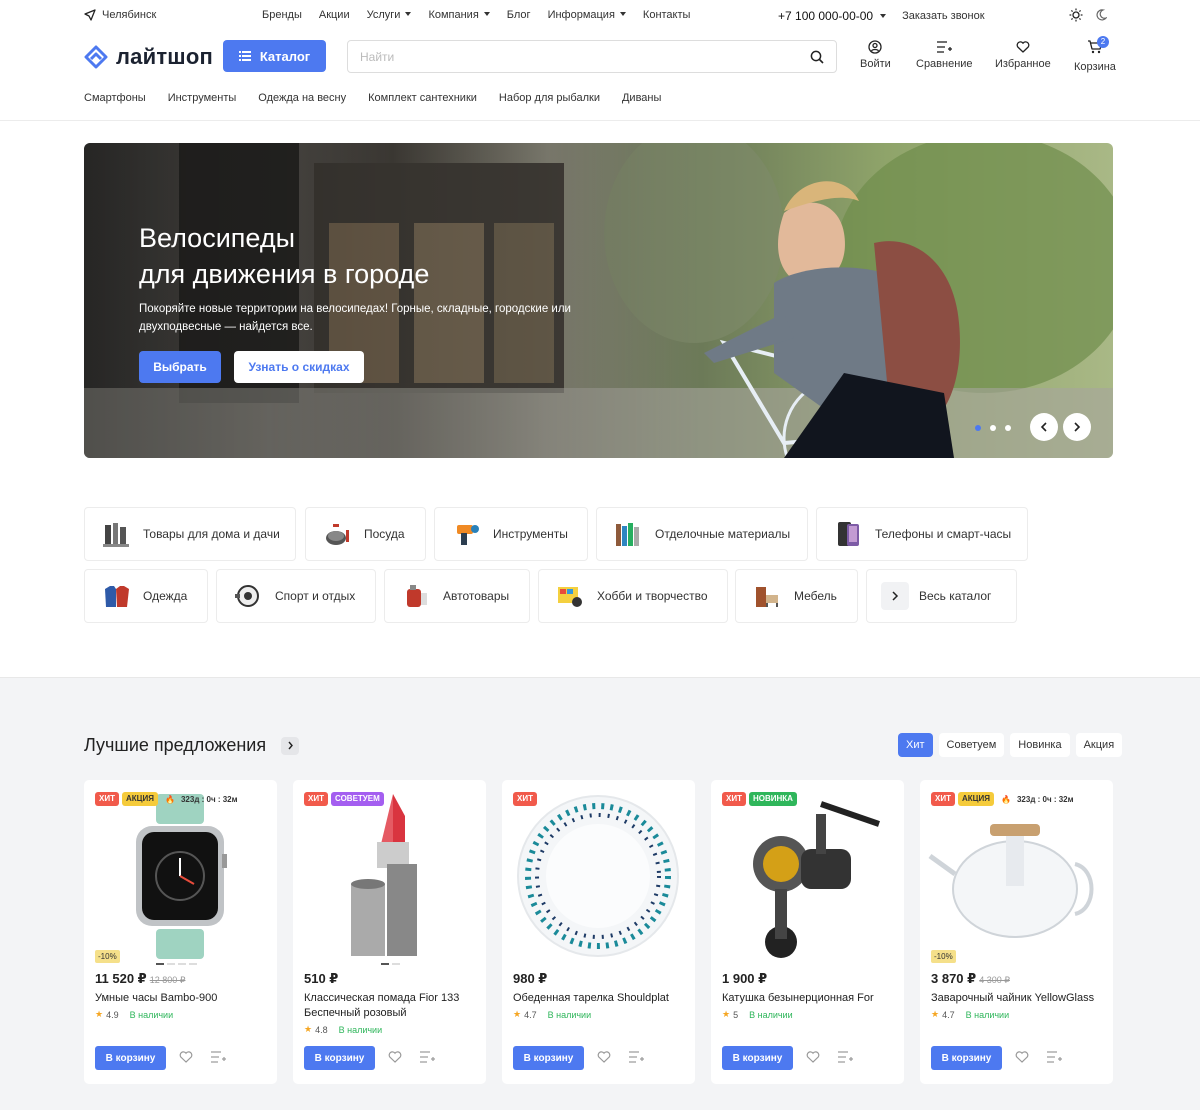 Image resolution: width=1200 pixels, height=1110 pixels. Describe the element at coordinates (170, 799) in the screenshot. I see `fire-icon: 🔥` at that location.